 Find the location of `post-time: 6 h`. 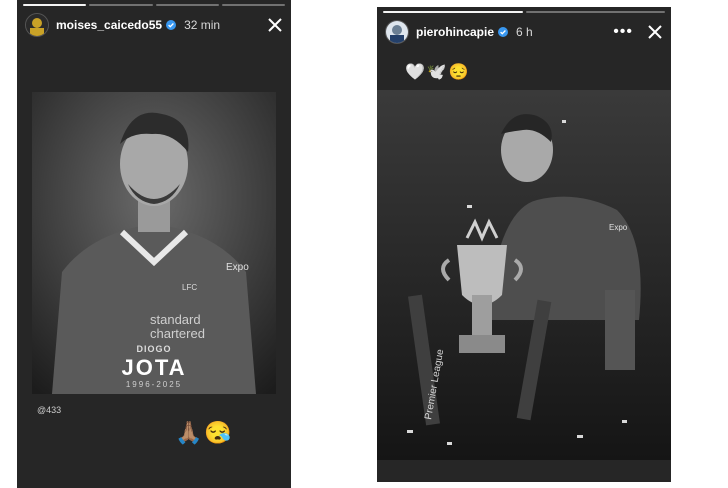

post-time: 6 h is located at coordinates (524, 32).